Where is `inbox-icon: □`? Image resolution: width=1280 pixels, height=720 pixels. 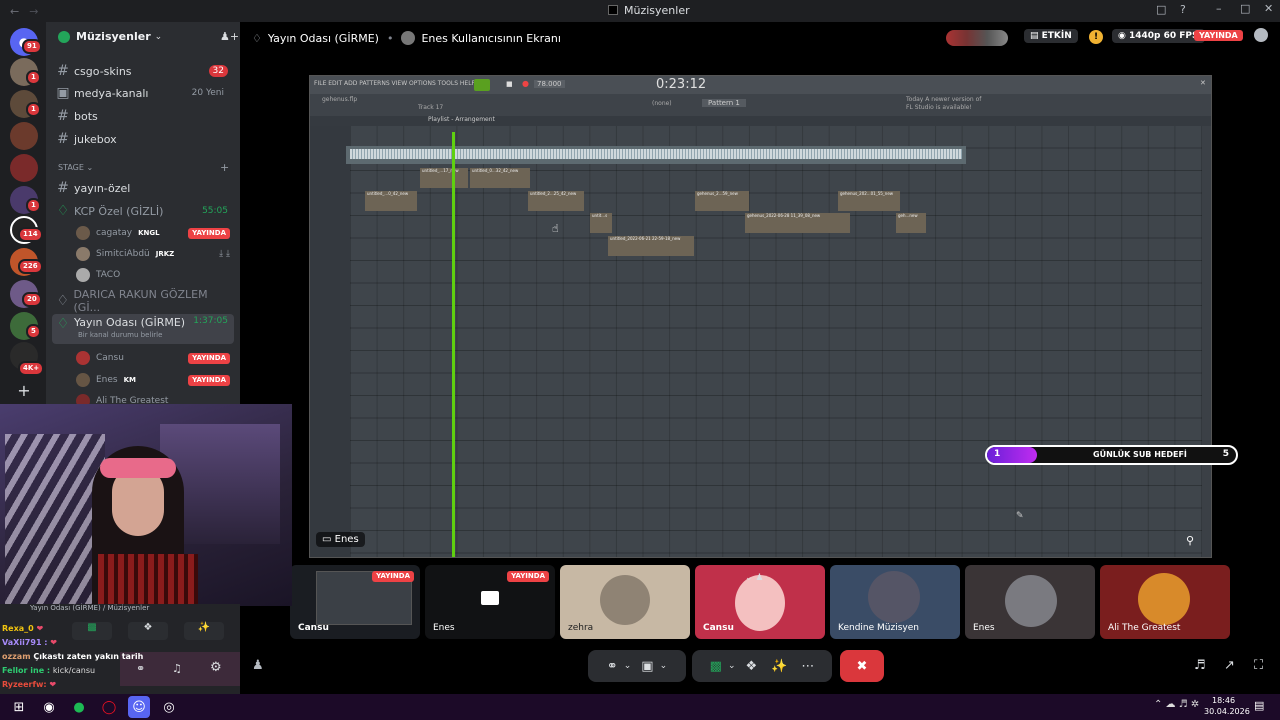 inbox-icon: □ is located at coordinates (1161, 9).